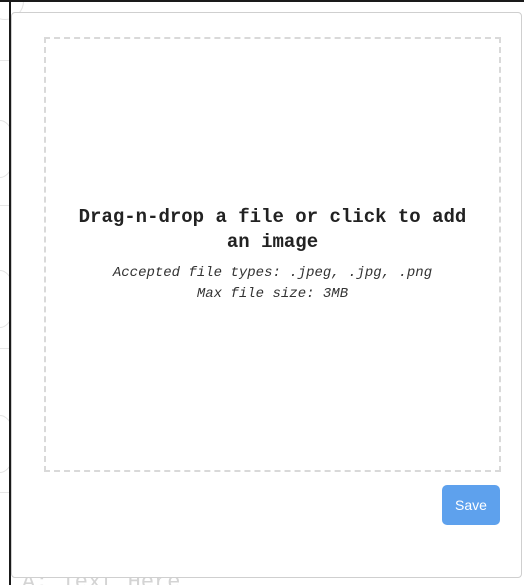 This screenshot has height=585, width=524. What do you see at coordinates (262, 1) in the screenshot?
I see `window-top-border` at bounding box center [262, 1].